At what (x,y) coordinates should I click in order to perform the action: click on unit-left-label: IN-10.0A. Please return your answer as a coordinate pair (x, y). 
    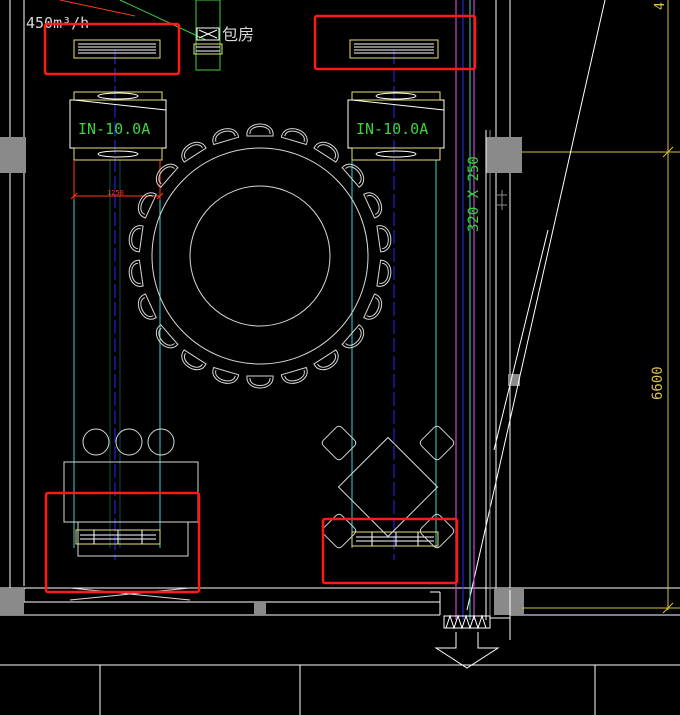
    Looking at the image, I should click on (114, 129).